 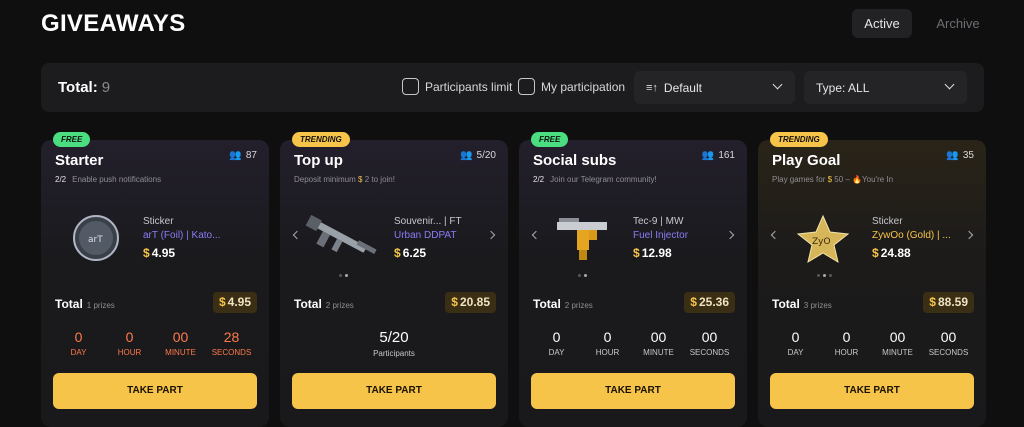 What do you see at coordinates (891, 253) in the screenshot?
I see `prize-price: $24.88` at bounding box center [891, 253].